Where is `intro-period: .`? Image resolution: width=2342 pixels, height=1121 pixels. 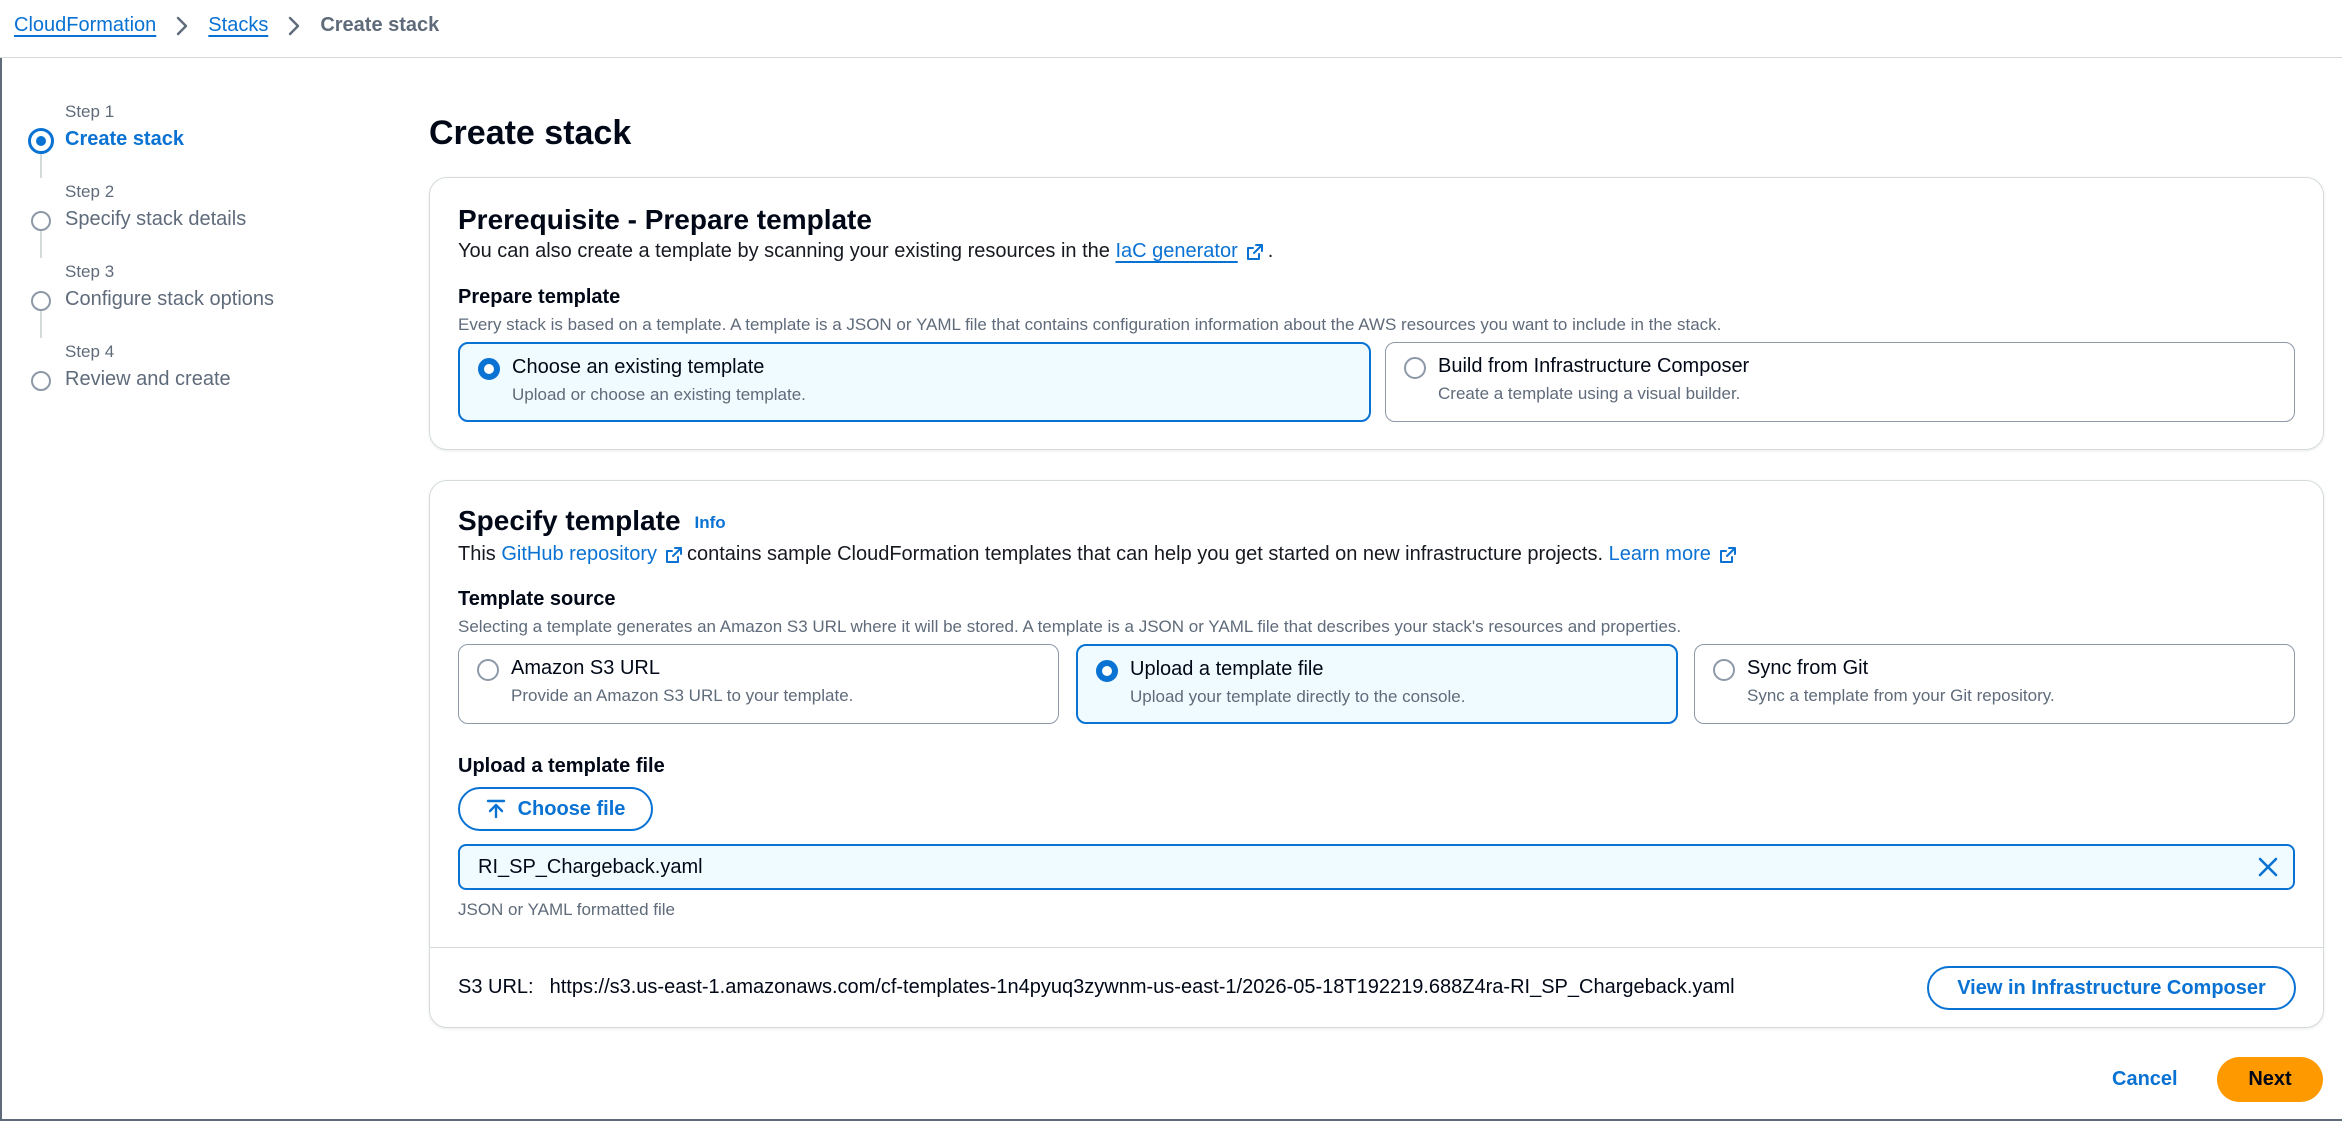 intro-period: . is located at coordinates (1270, 251).